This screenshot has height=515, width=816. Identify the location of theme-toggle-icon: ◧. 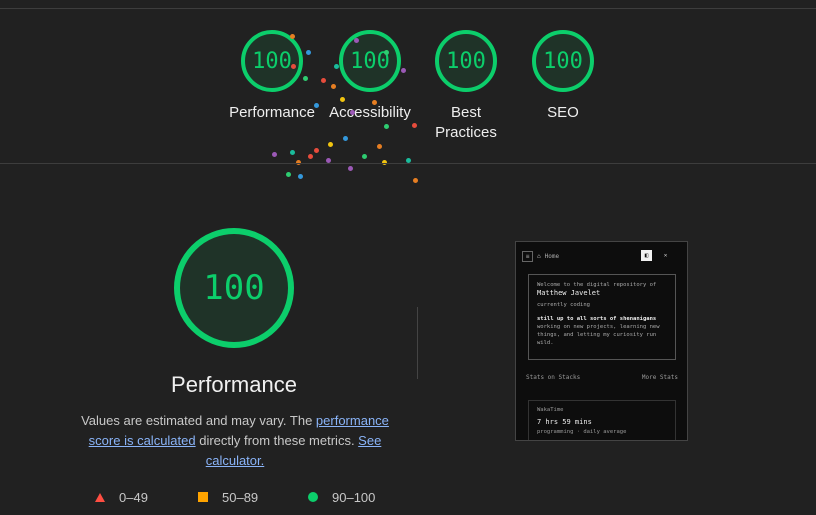
(646, 255).